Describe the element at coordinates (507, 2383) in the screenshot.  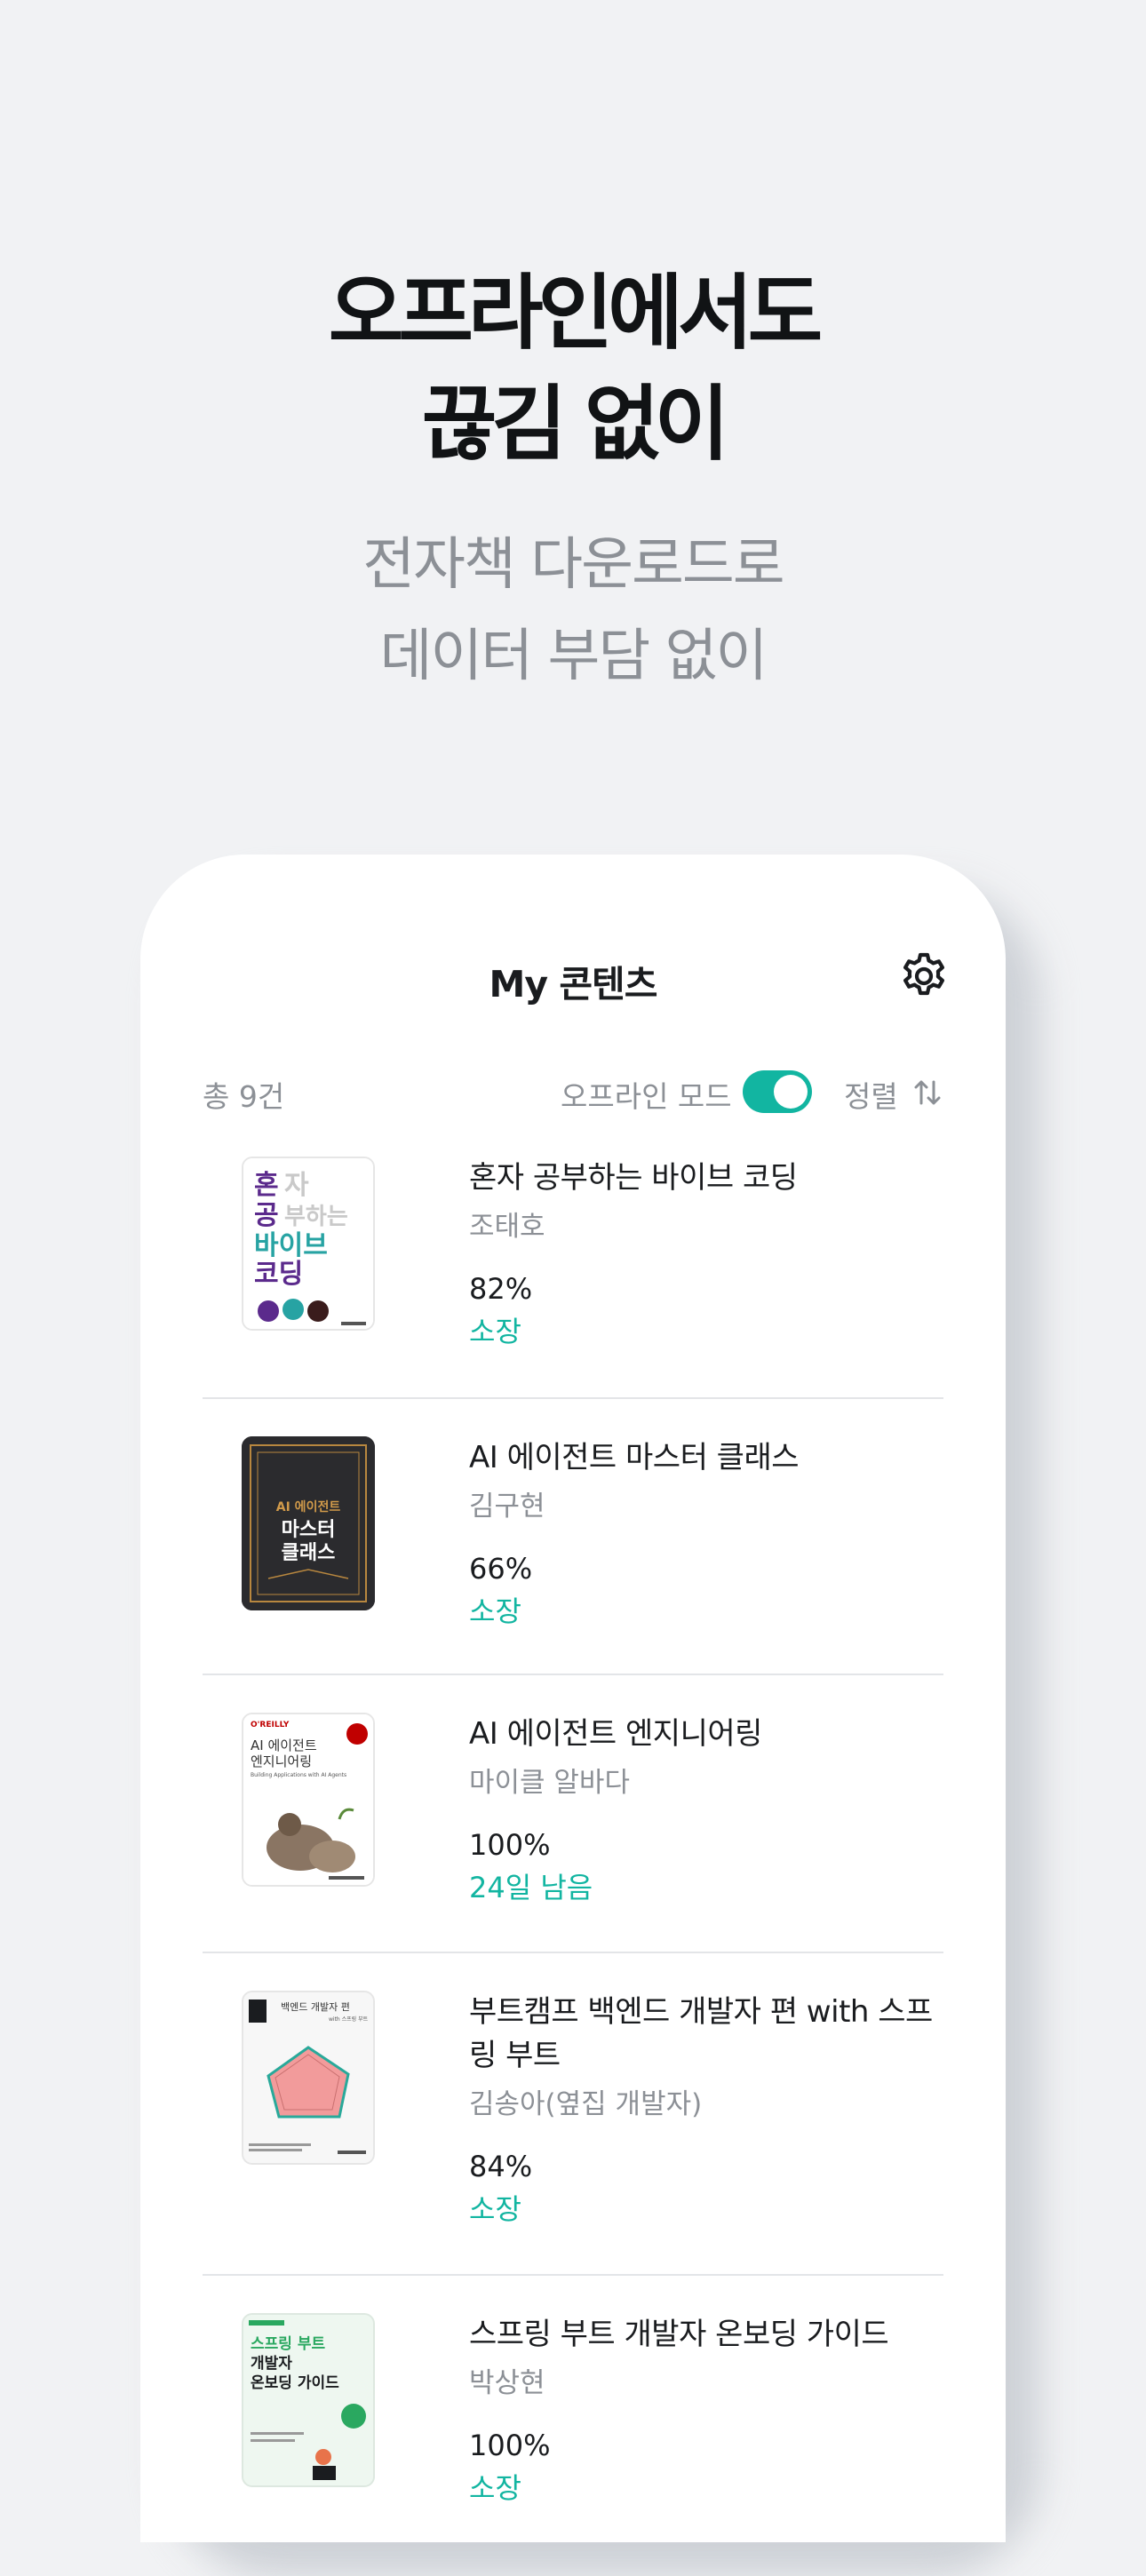
I see `book-author: 박상현` at that location.